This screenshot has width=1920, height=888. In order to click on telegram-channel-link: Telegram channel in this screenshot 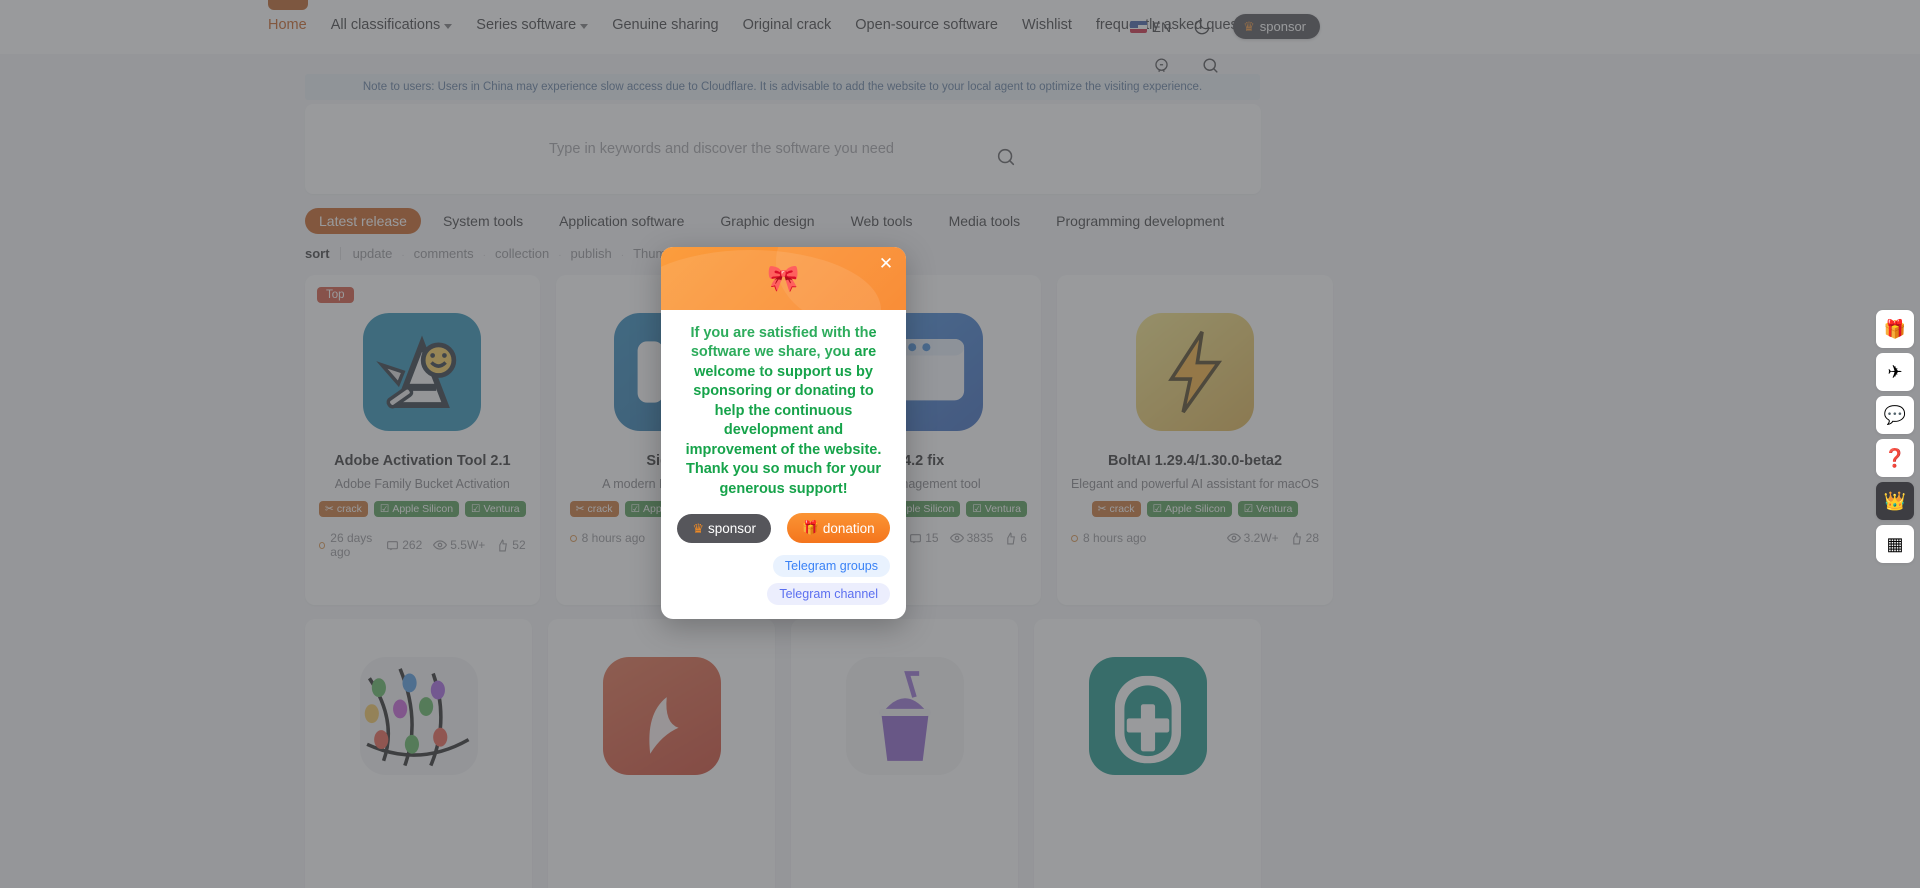, I will do `click(828, 594)`.